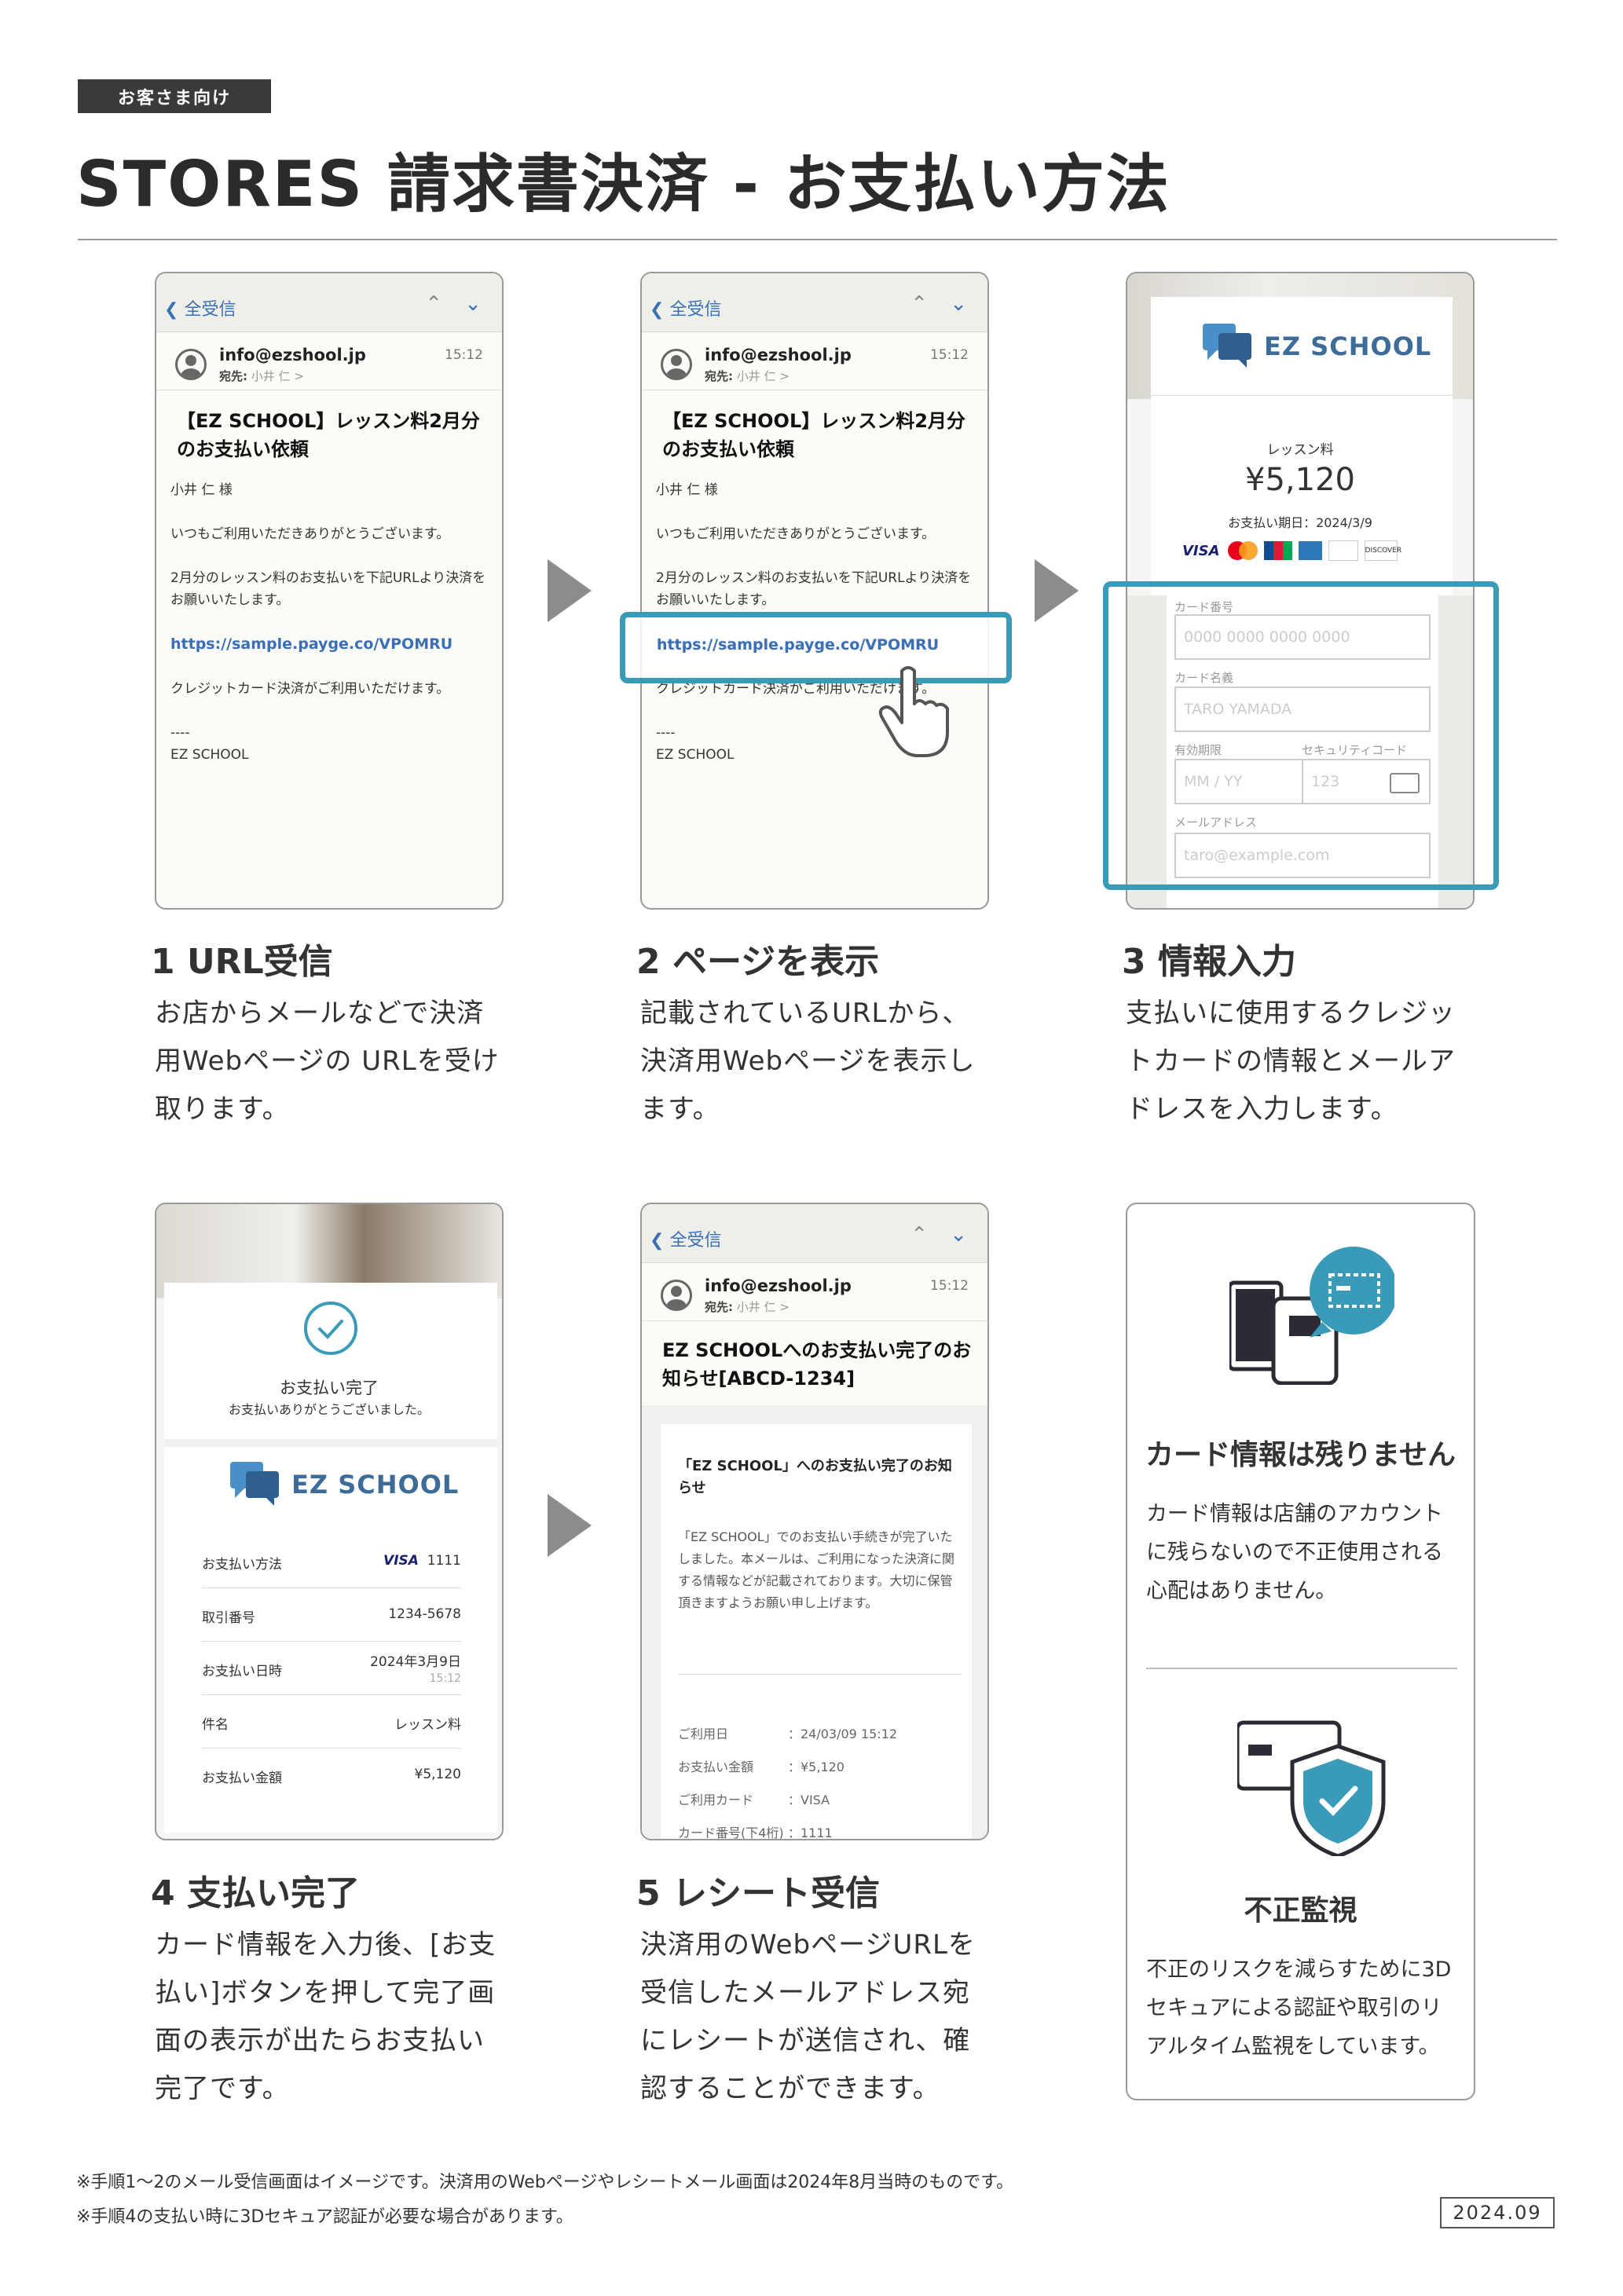  What do you see at coordinates (331, 1721) in the screenshot?
I see `item-row: 件名 レッスン料` at bounding box center [331, 1721].